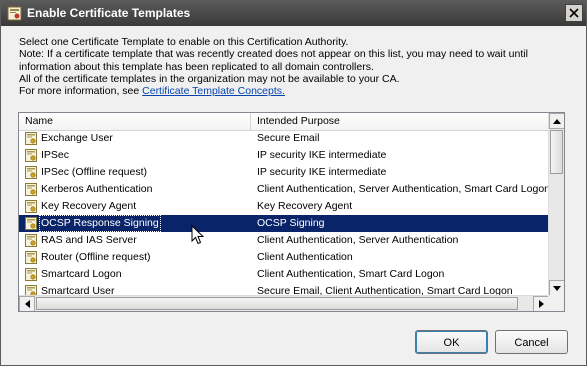 The image size is (587, 366). I want to click on arrow-up-icon, so click(557, 121).